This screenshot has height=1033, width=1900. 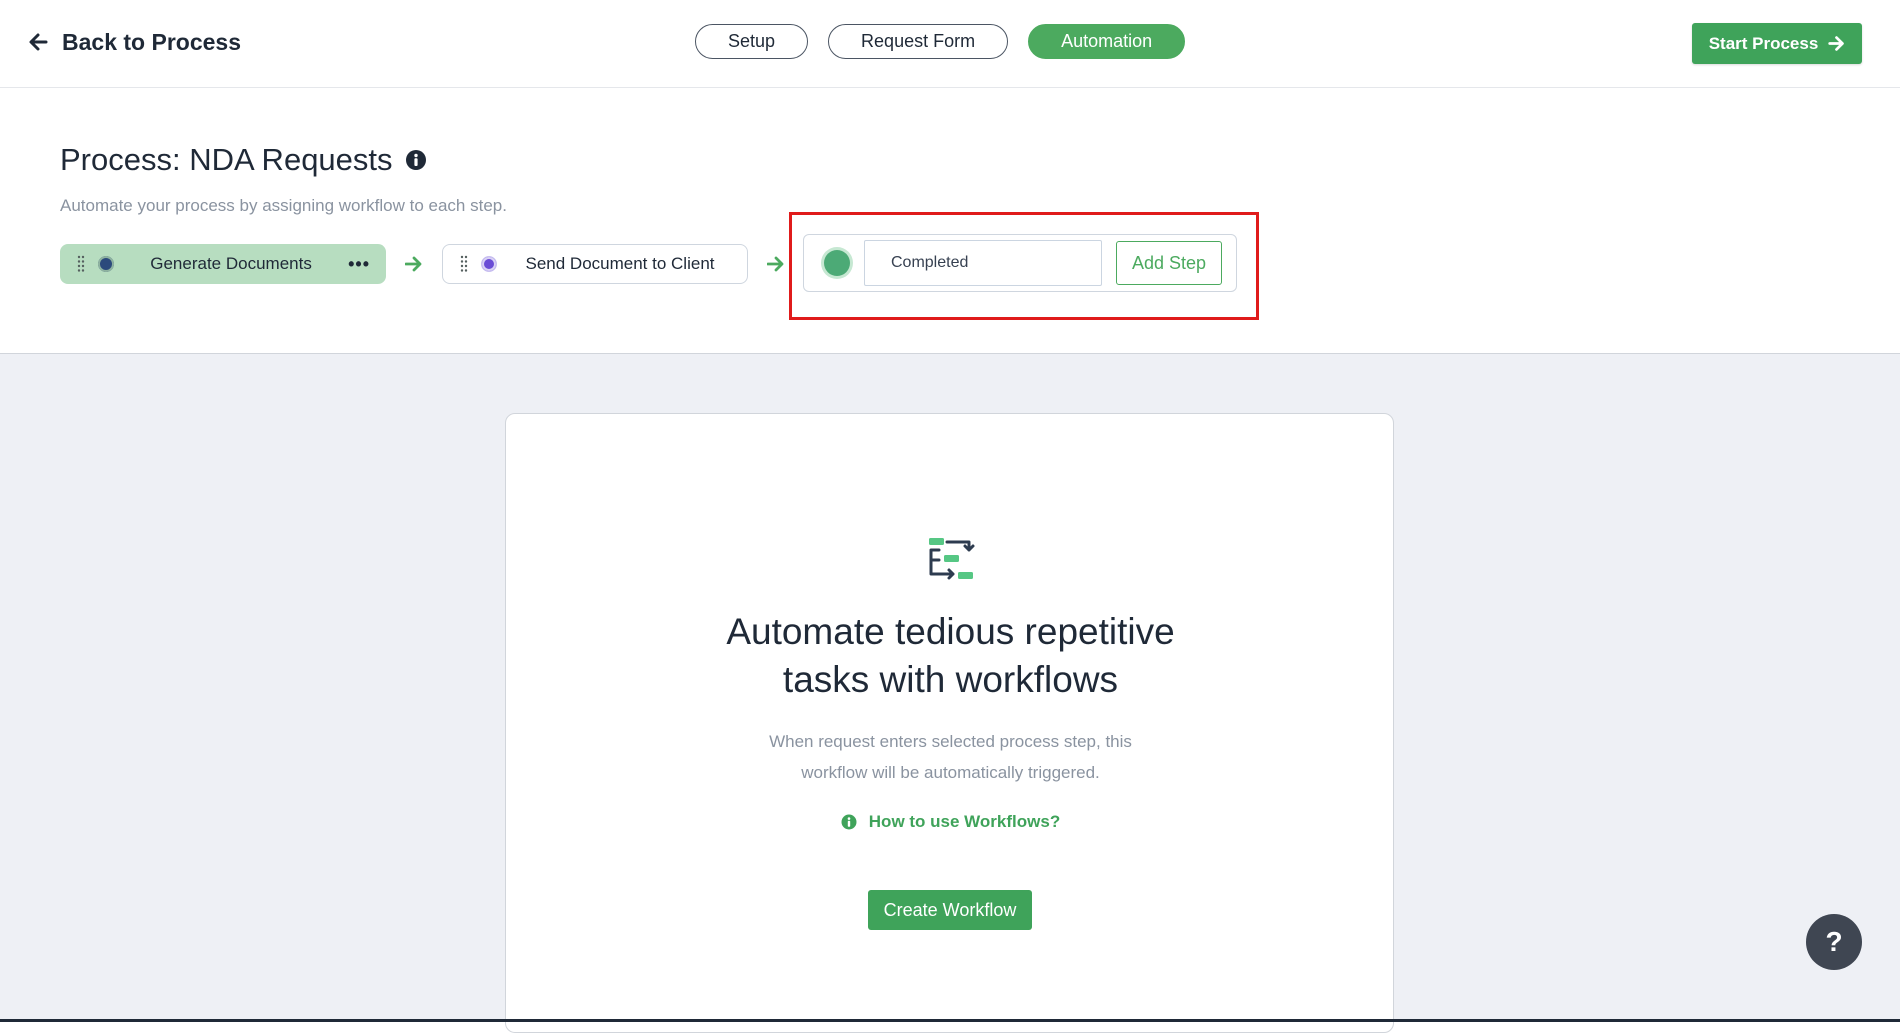 I want to click on process-tabs: Setup Request Form Automation, so click(x=940, y=41).